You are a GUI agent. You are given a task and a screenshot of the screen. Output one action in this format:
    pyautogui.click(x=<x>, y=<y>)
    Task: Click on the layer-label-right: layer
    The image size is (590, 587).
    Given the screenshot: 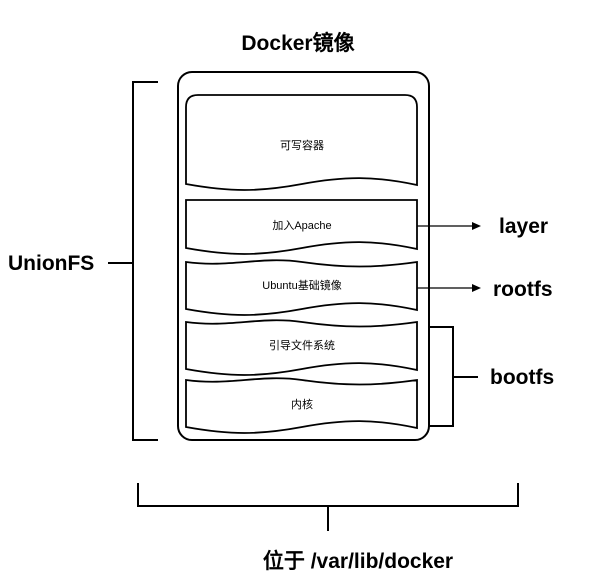 What is the action you would take?
    pyautogui.click(x=523, y=226)
    